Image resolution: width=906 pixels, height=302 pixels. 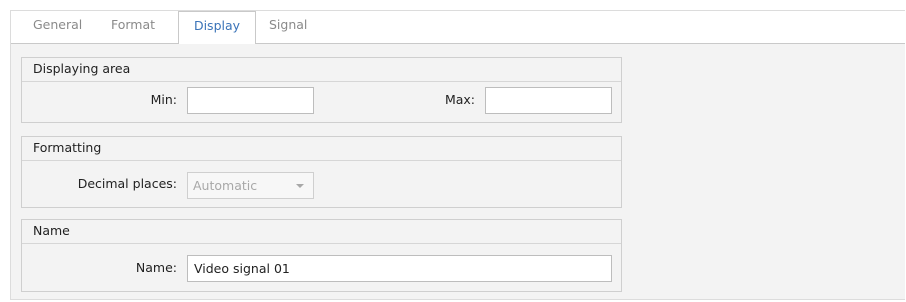 What do you see at coordinates (321, 90) in the screenshot?
I see `displaying-area-group: Displaying area Min: Max:` at bounding box center [321, 90].